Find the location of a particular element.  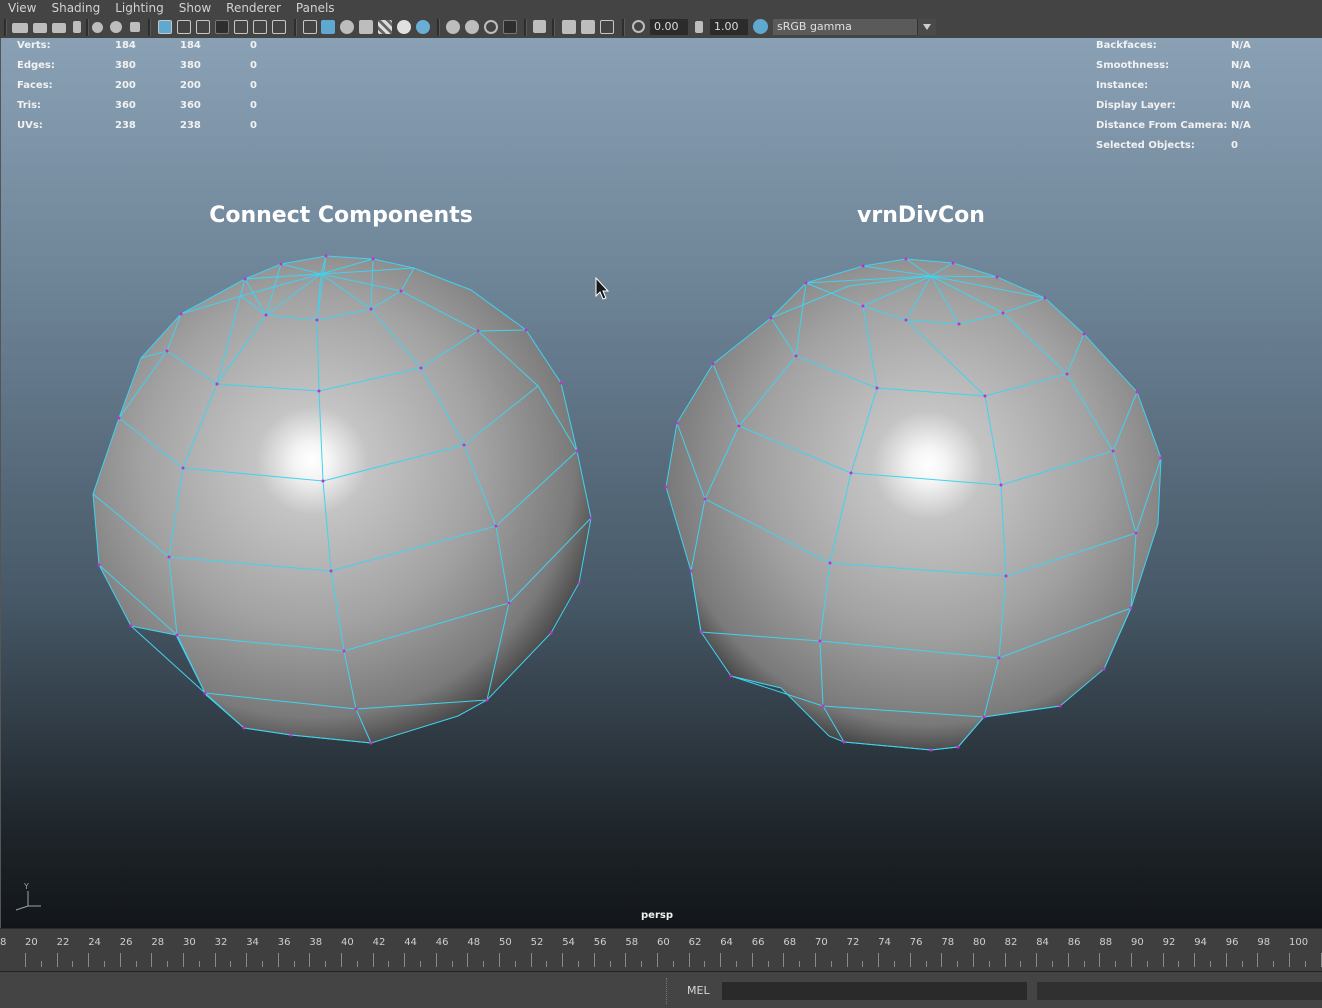

timeline-frame-label: 28 is located at coordinates (158, 942).